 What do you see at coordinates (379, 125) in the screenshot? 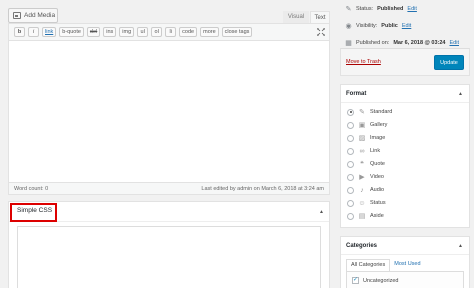
I see `format-option-label: Gallery` at bounding box center [379, 125].